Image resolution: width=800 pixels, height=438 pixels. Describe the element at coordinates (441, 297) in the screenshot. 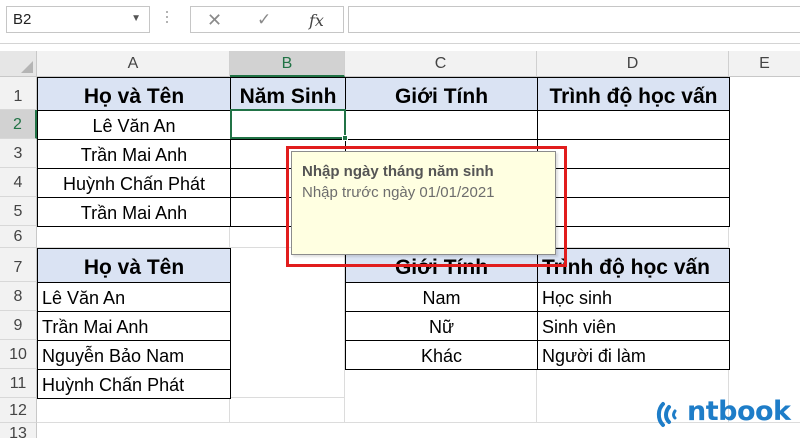

I see `table3-gender-cell: Nam` at that location.